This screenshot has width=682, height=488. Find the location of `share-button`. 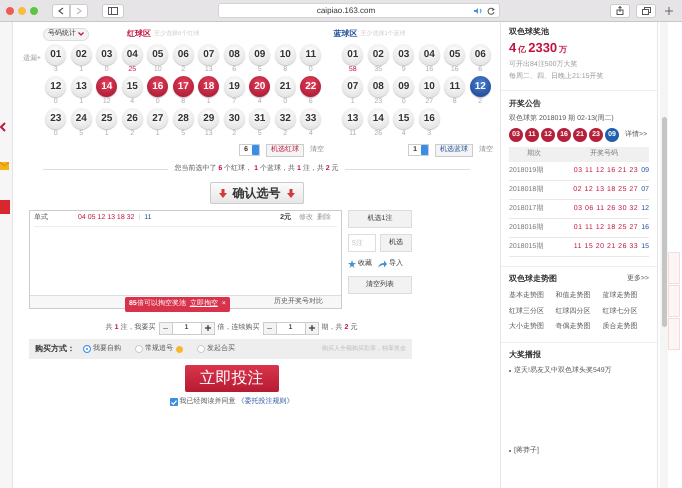

share-button is located at coordinates (620, 11).